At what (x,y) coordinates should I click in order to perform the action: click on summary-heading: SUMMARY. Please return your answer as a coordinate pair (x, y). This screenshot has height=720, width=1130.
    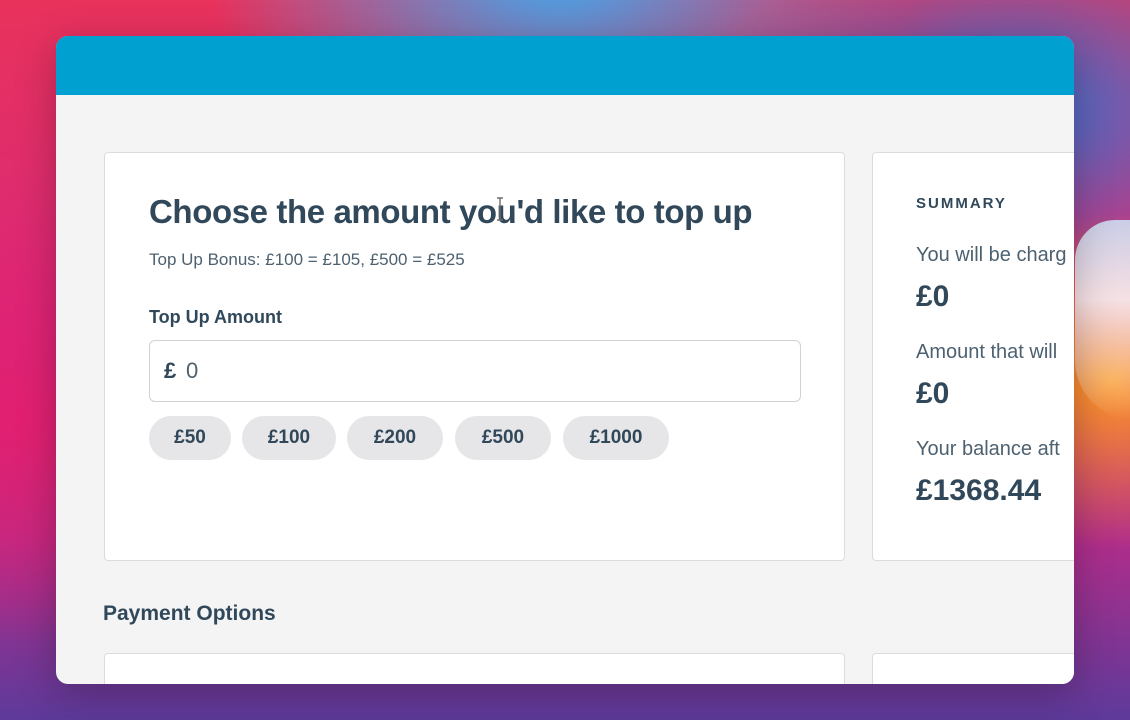
    Looking at the image, I should click on (961, 203).